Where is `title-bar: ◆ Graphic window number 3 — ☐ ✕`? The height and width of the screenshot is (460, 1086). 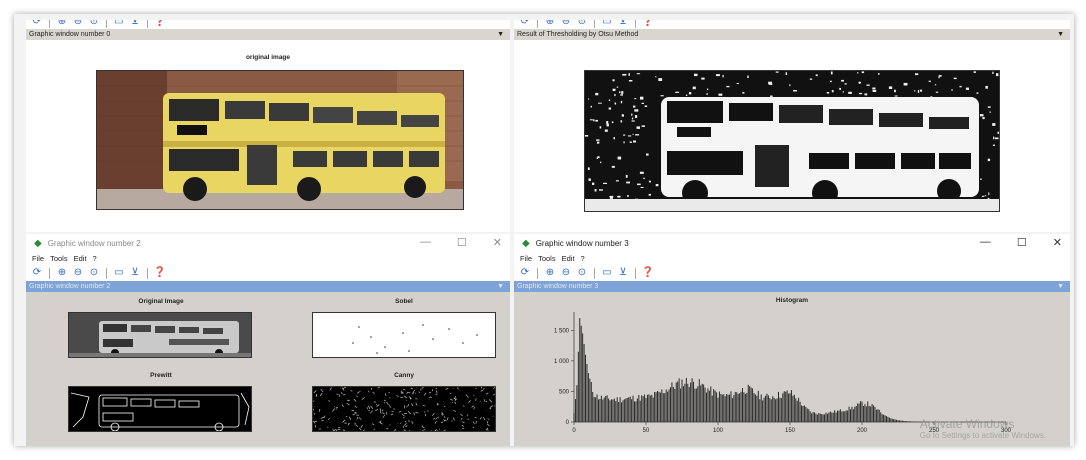
title-bar: ◆ Graphic window number 3 — ☐ ✕ is located at coordinates (792, 243).